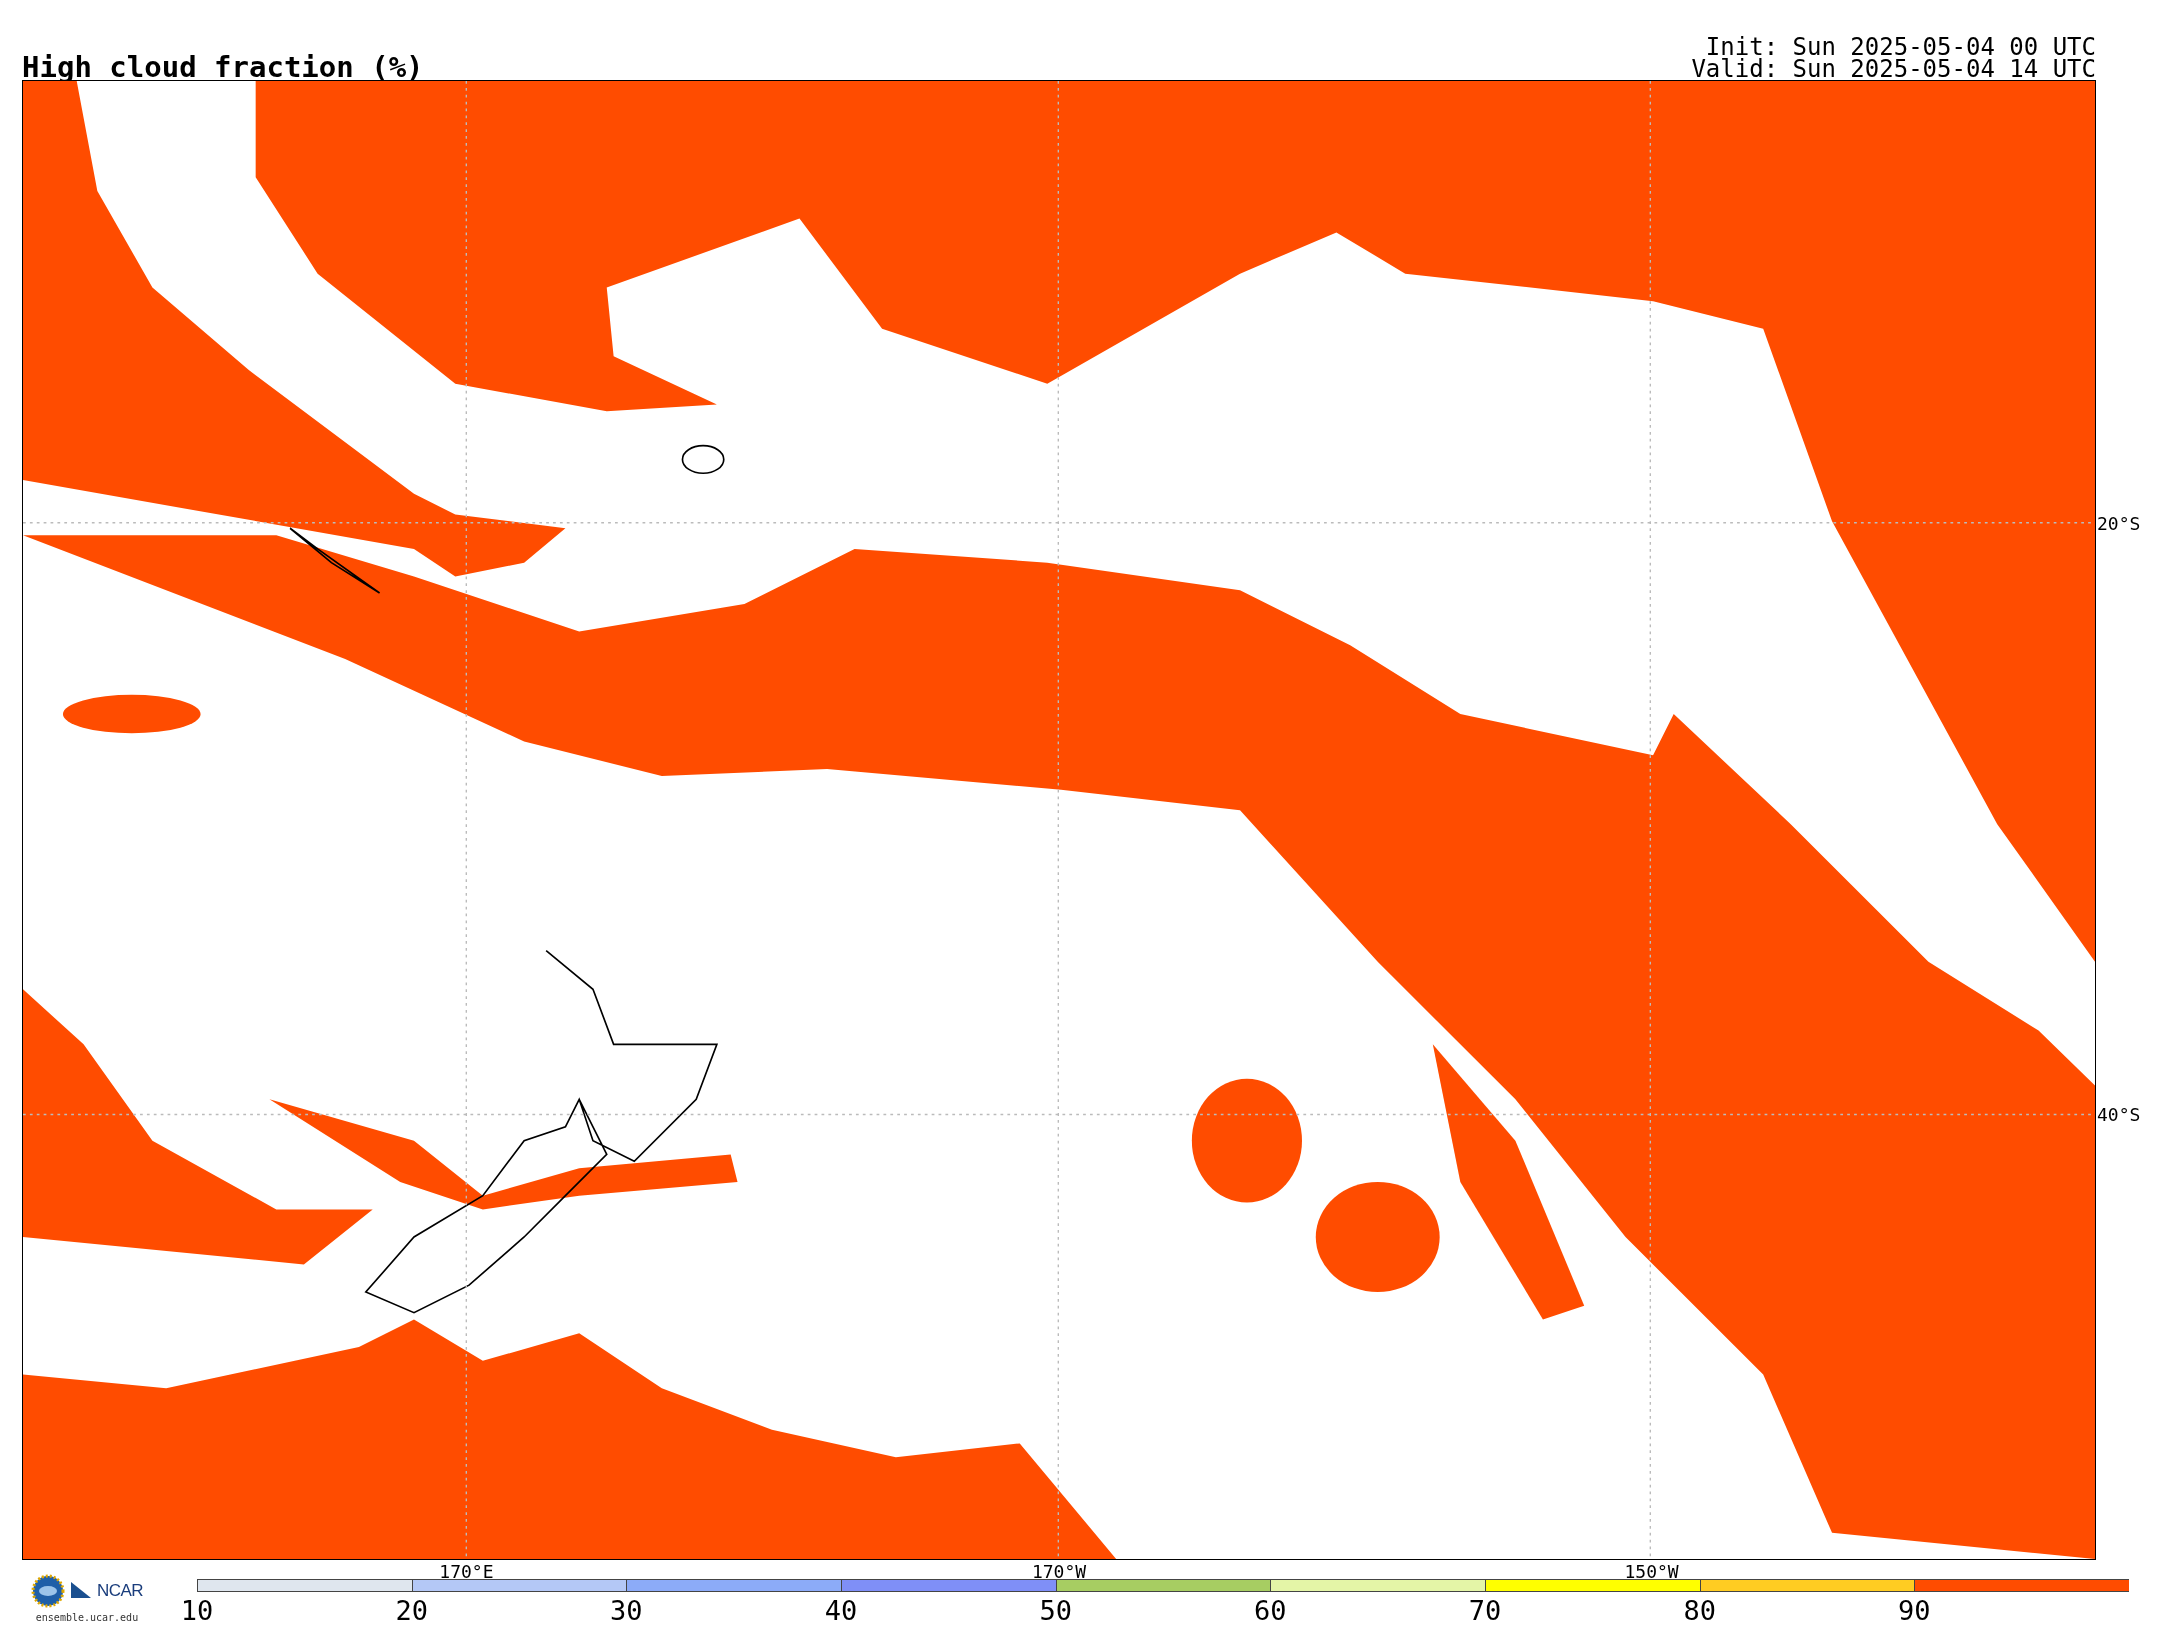 The height and width of the screenshot is (1626, 2160). Describe the element at coordinates (1485, 1610) in the screenshot. I see `scale-label: 70` at that location.